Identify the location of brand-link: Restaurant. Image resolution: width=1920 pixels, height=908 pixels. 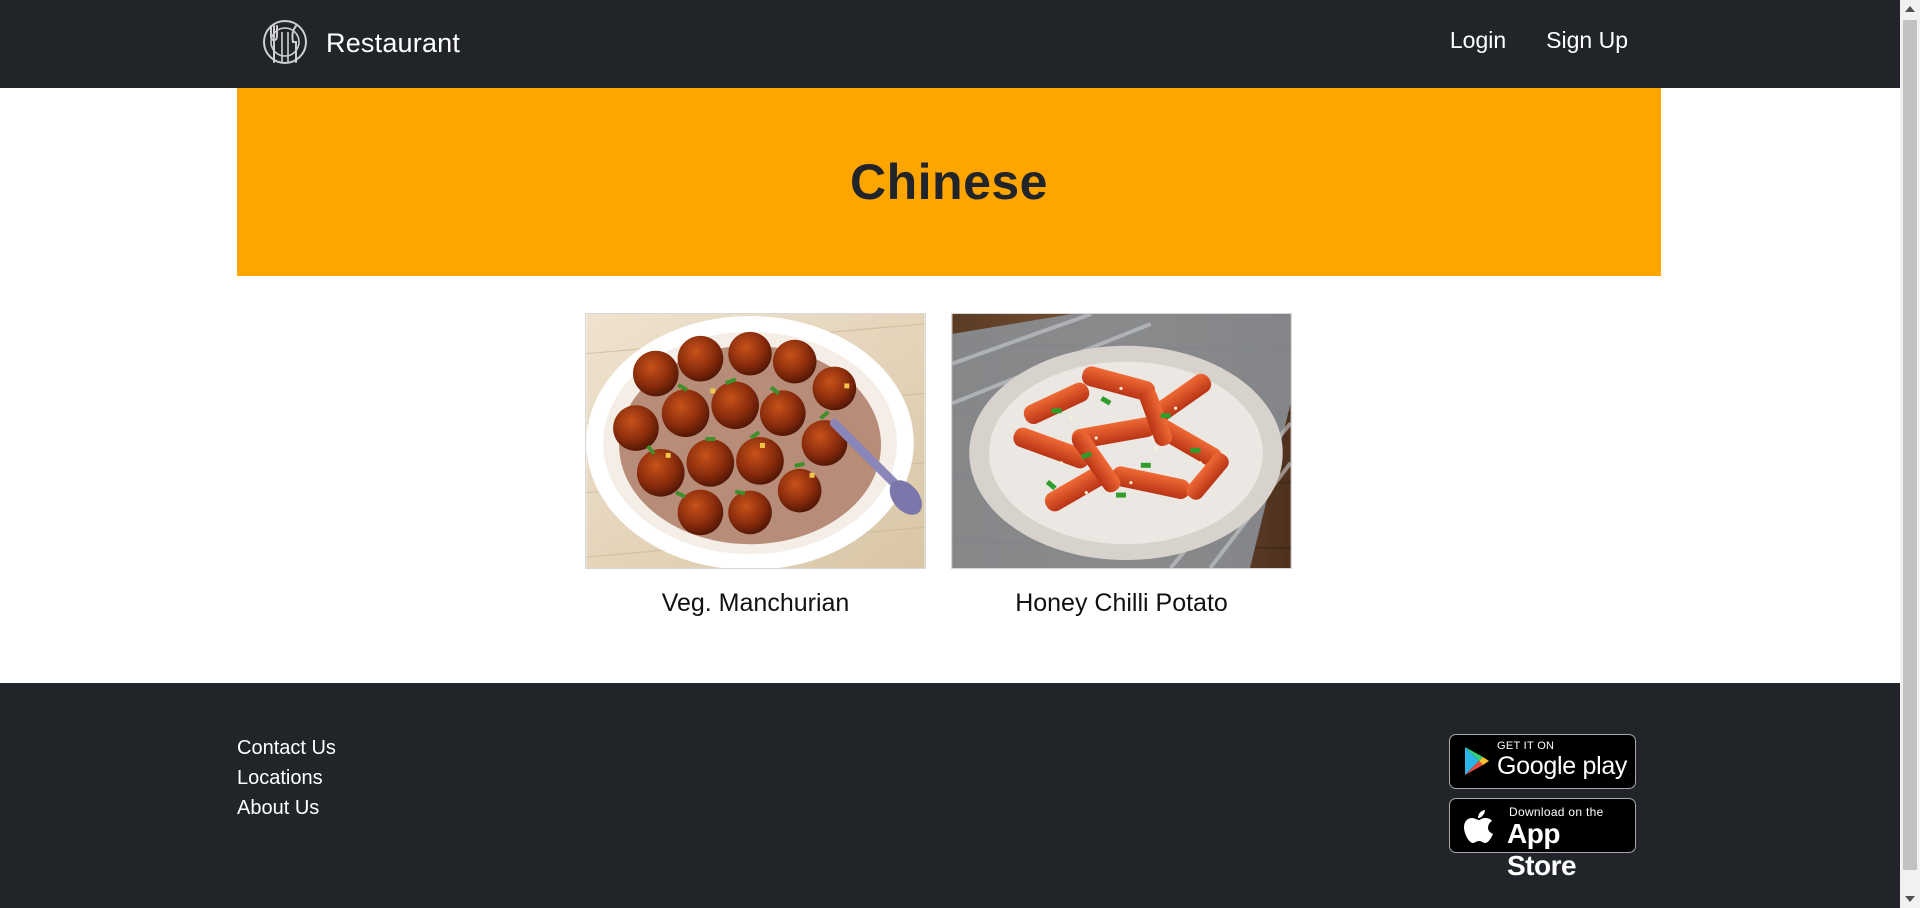
(360, 43).